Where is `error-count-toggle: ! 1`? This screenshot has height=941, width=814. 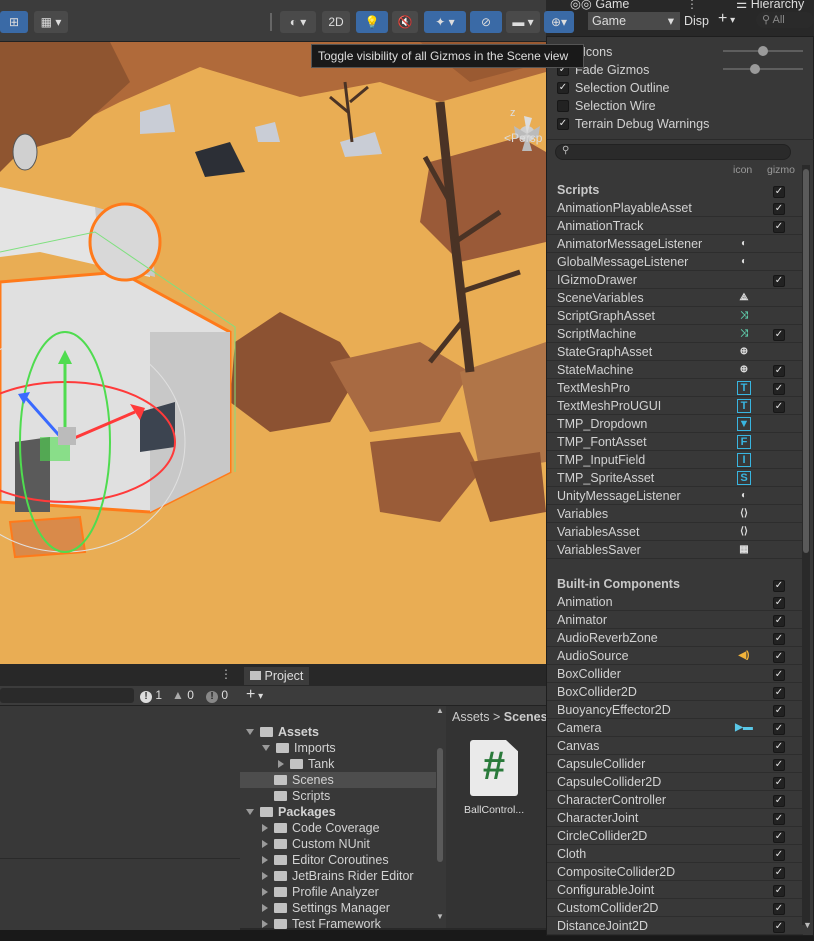 error-count-toggle: ! 1 is located at coordinates (151, 695).